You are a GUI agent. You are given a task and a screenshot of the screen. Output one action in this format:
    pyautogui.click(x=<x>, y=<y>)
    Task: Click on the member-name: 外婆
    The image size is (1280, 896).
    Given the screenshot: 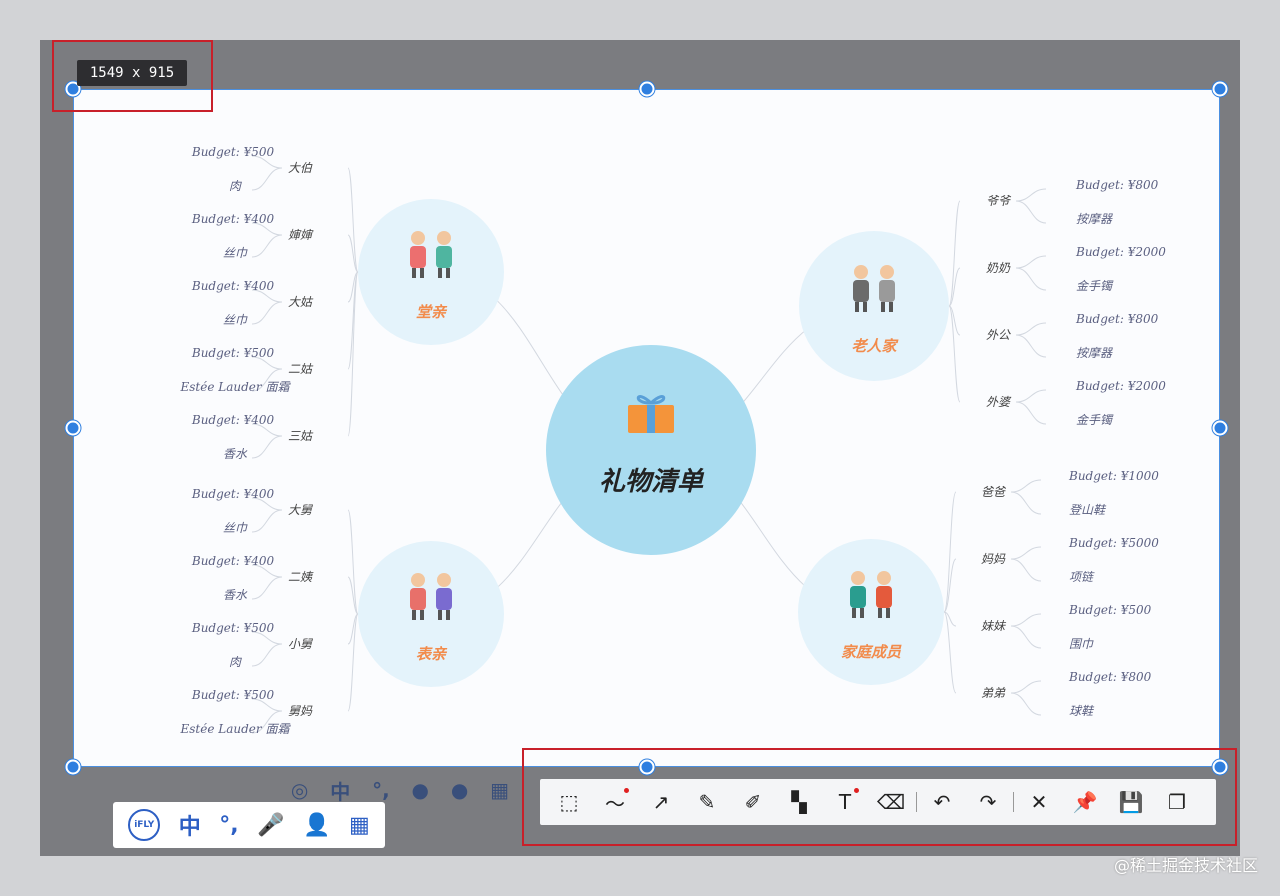 What is the action you would take?
    pyautogui.click(x=999, y=402)
    